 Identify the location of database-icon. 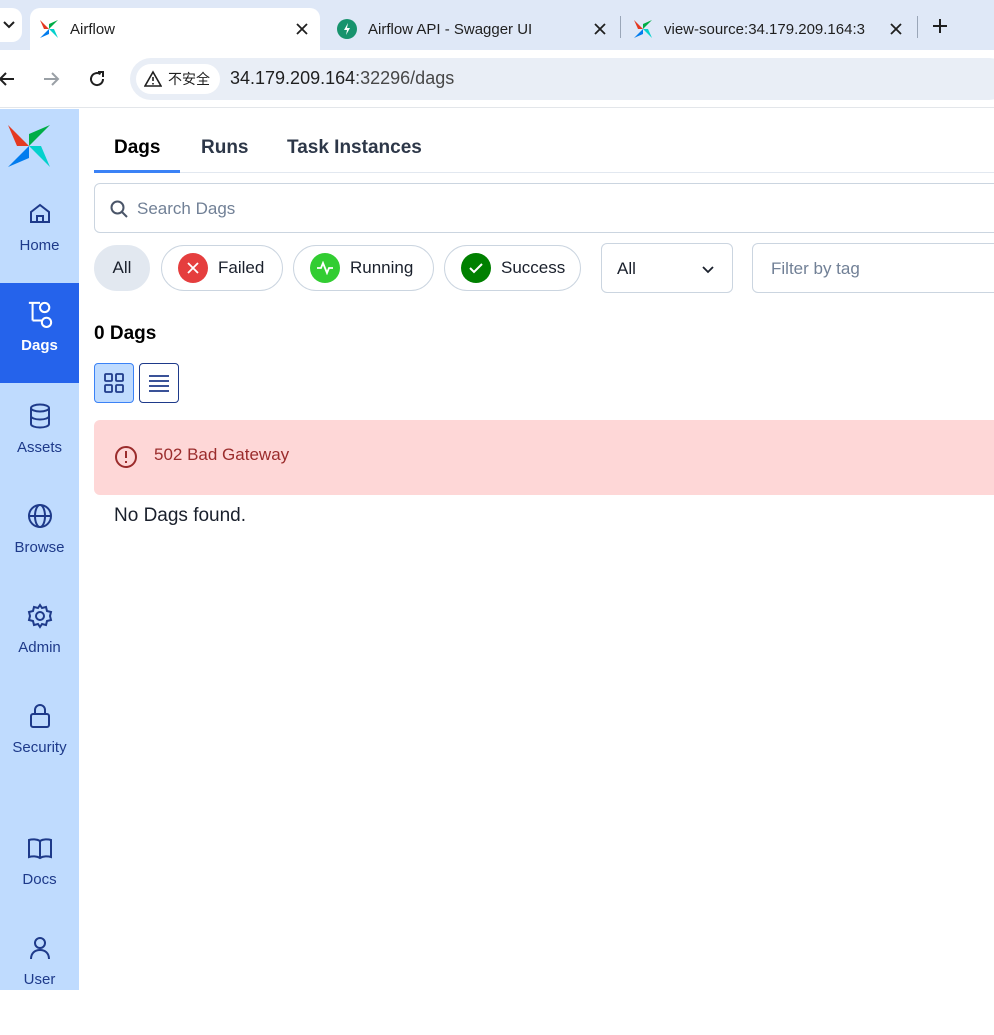
(40, 416).